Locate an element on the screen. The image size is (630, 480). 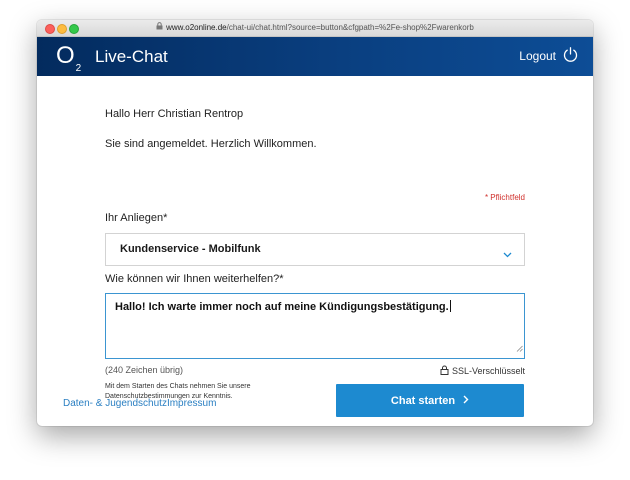
resize-handle-icon is located at coordinates (519, 348).